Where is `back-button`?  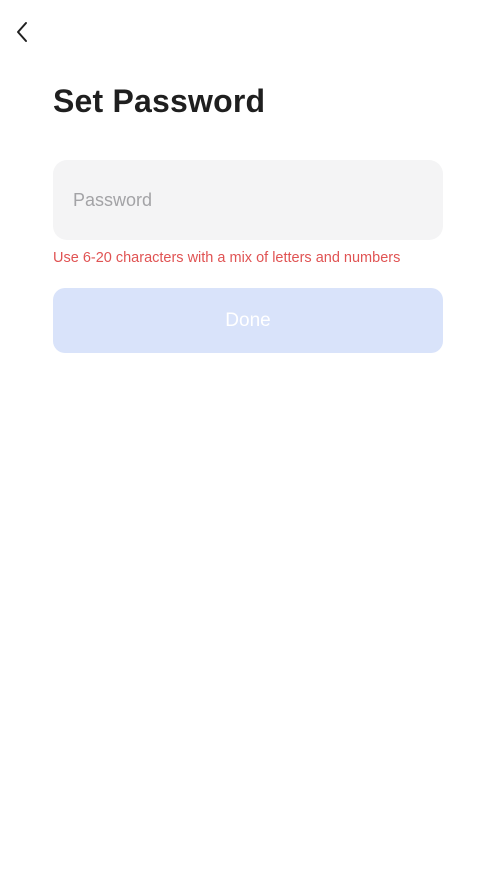 back-button is located at coordinates (22, 32).